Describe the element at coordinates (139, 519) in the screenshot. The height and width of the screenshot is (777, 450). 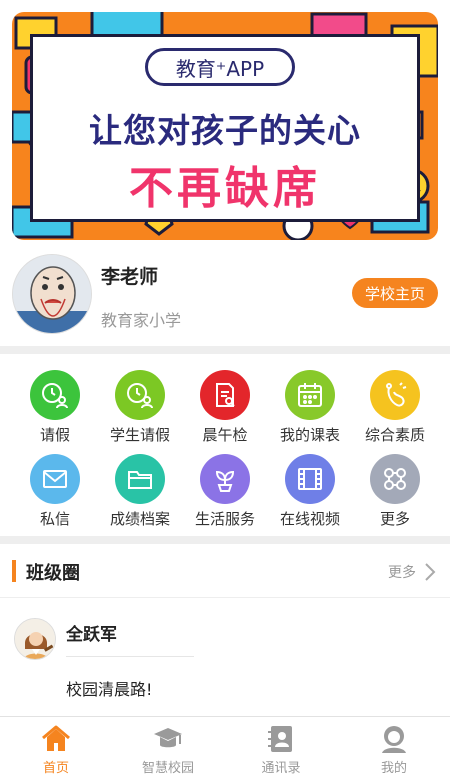
I see `grid-item-label: 成绩档案` at that location.